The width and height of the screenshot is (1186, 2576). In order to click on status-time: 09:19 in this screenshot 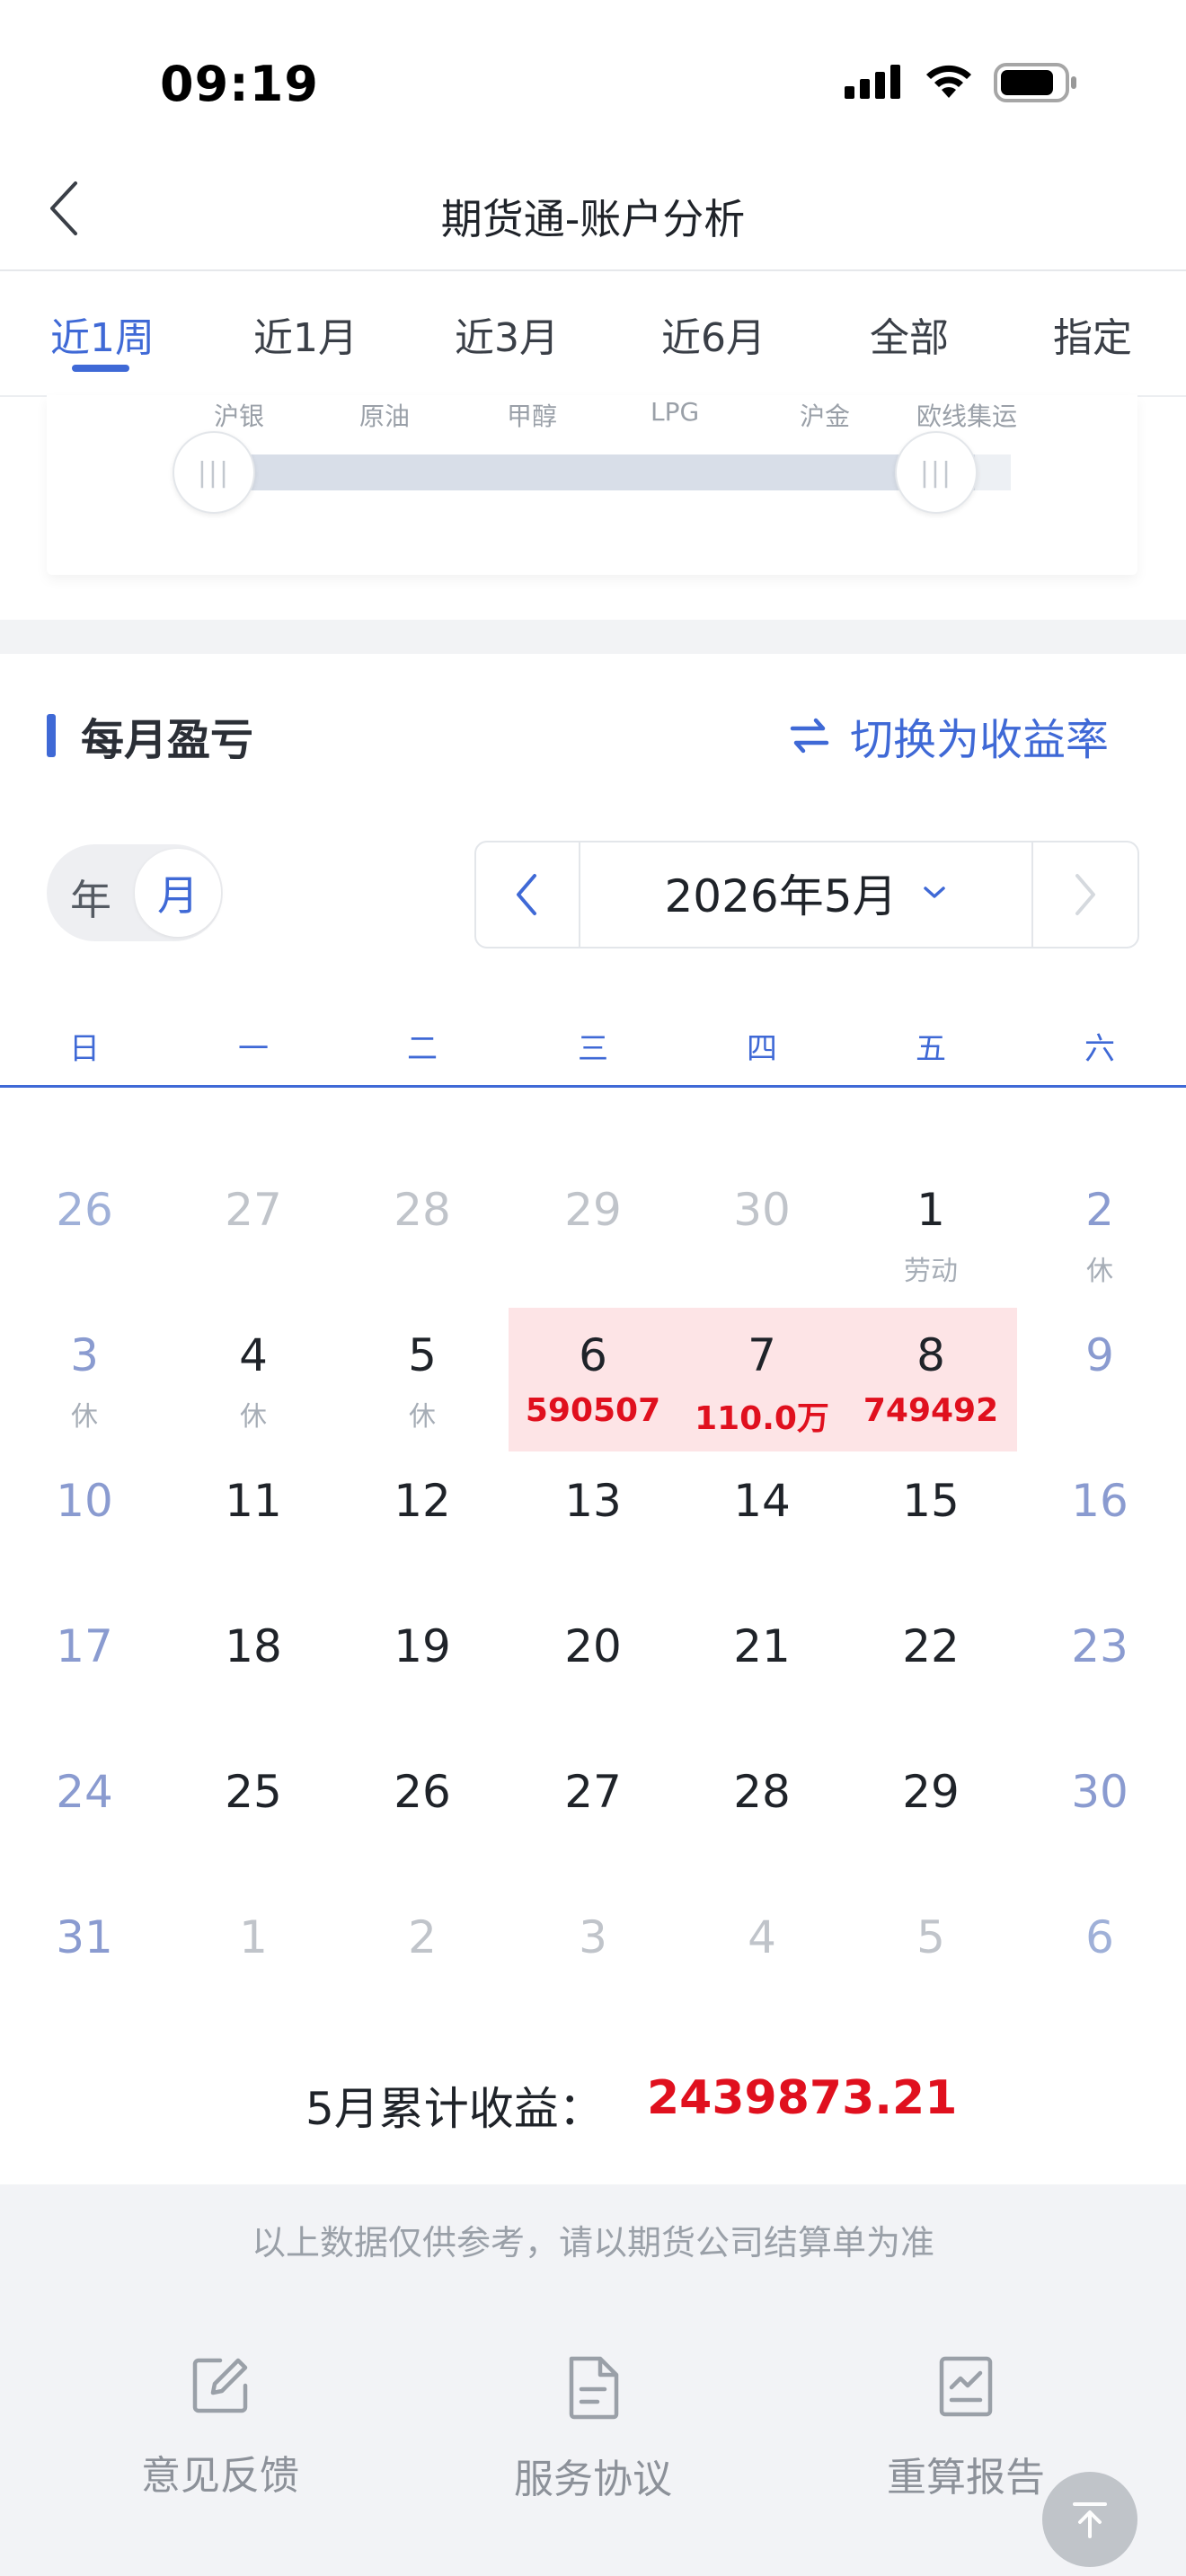, I will do `click(239, 84)`.